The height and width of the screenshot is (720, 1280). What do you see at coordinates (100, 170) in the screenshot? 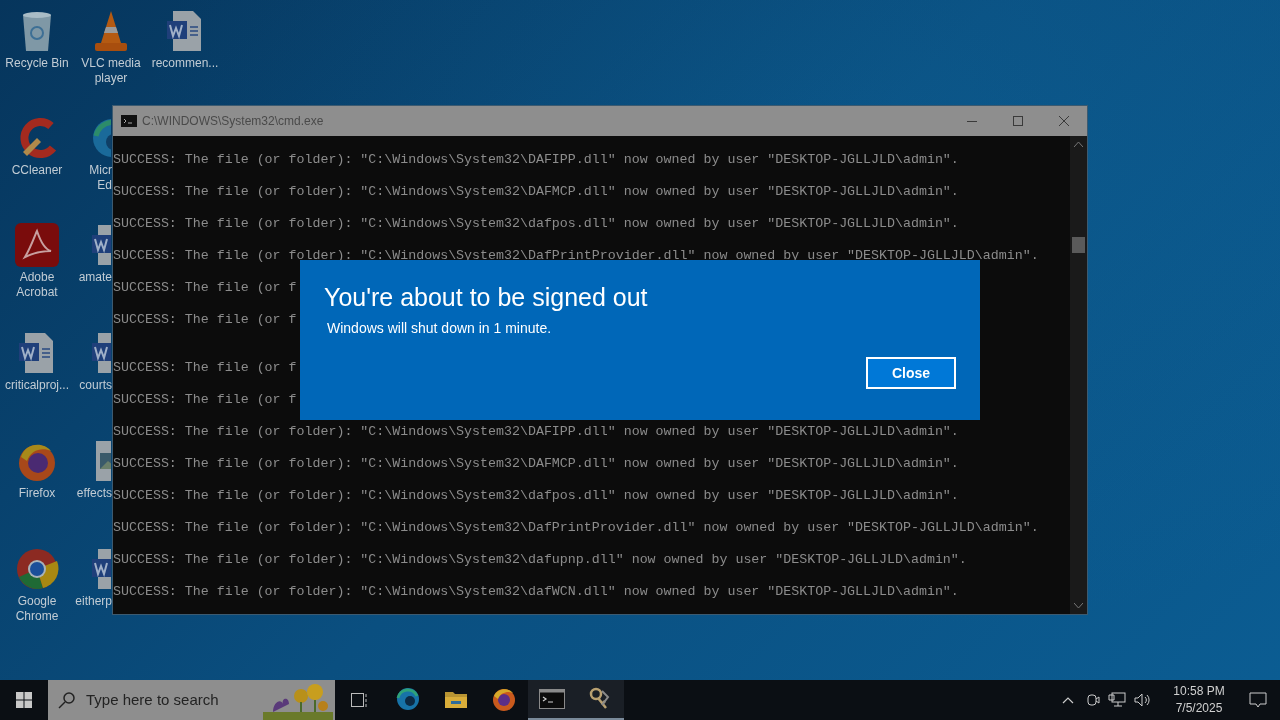
I see `desktop-icon-label: Micr` at bounding box center [100, 170].